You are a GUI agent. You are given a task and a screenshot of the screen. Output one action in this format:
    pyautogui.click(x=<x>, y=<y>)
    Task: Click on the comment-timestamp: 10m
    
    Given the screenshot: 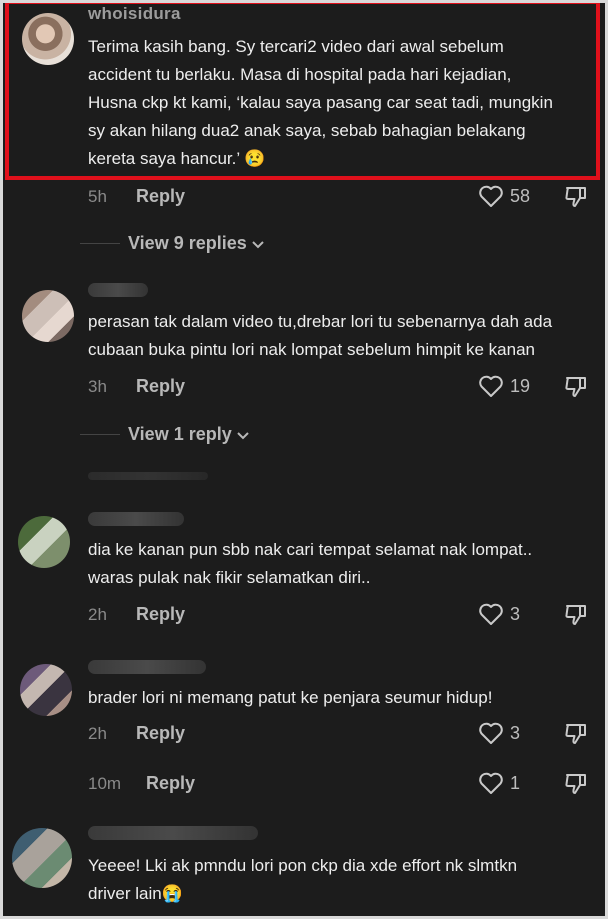 What is the action you would take?
    pyautogui.click(x=105, y=783)
    